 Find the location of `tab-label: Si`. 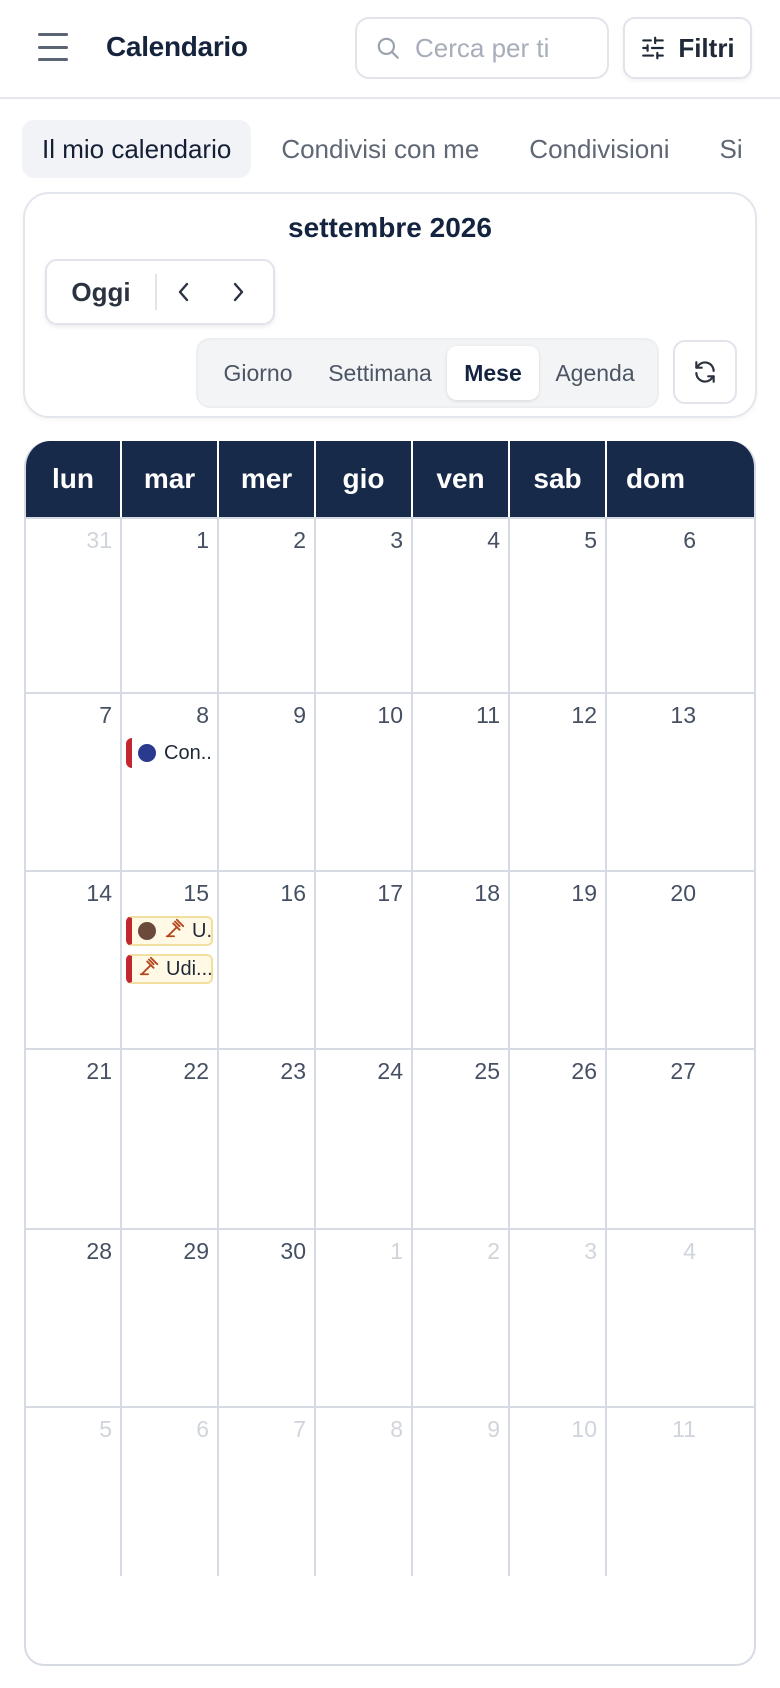

tab-label: Si is located at coordinates (731, 148).